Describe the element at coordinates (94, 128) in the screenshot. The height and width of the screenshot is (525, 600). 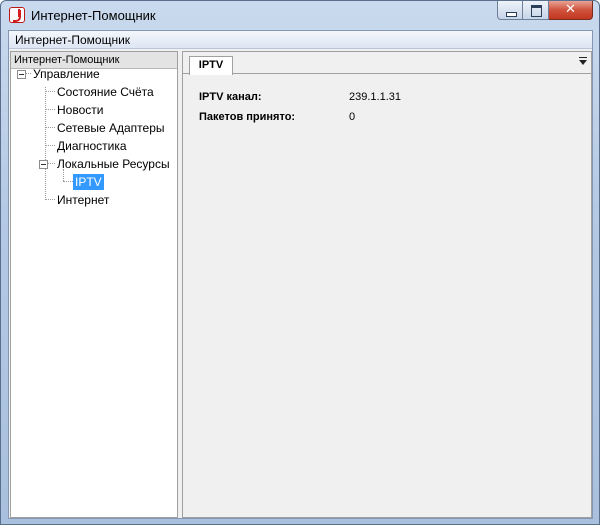
I see `tree-item-network-adapters: Сетевые Адаптеры` at that location.